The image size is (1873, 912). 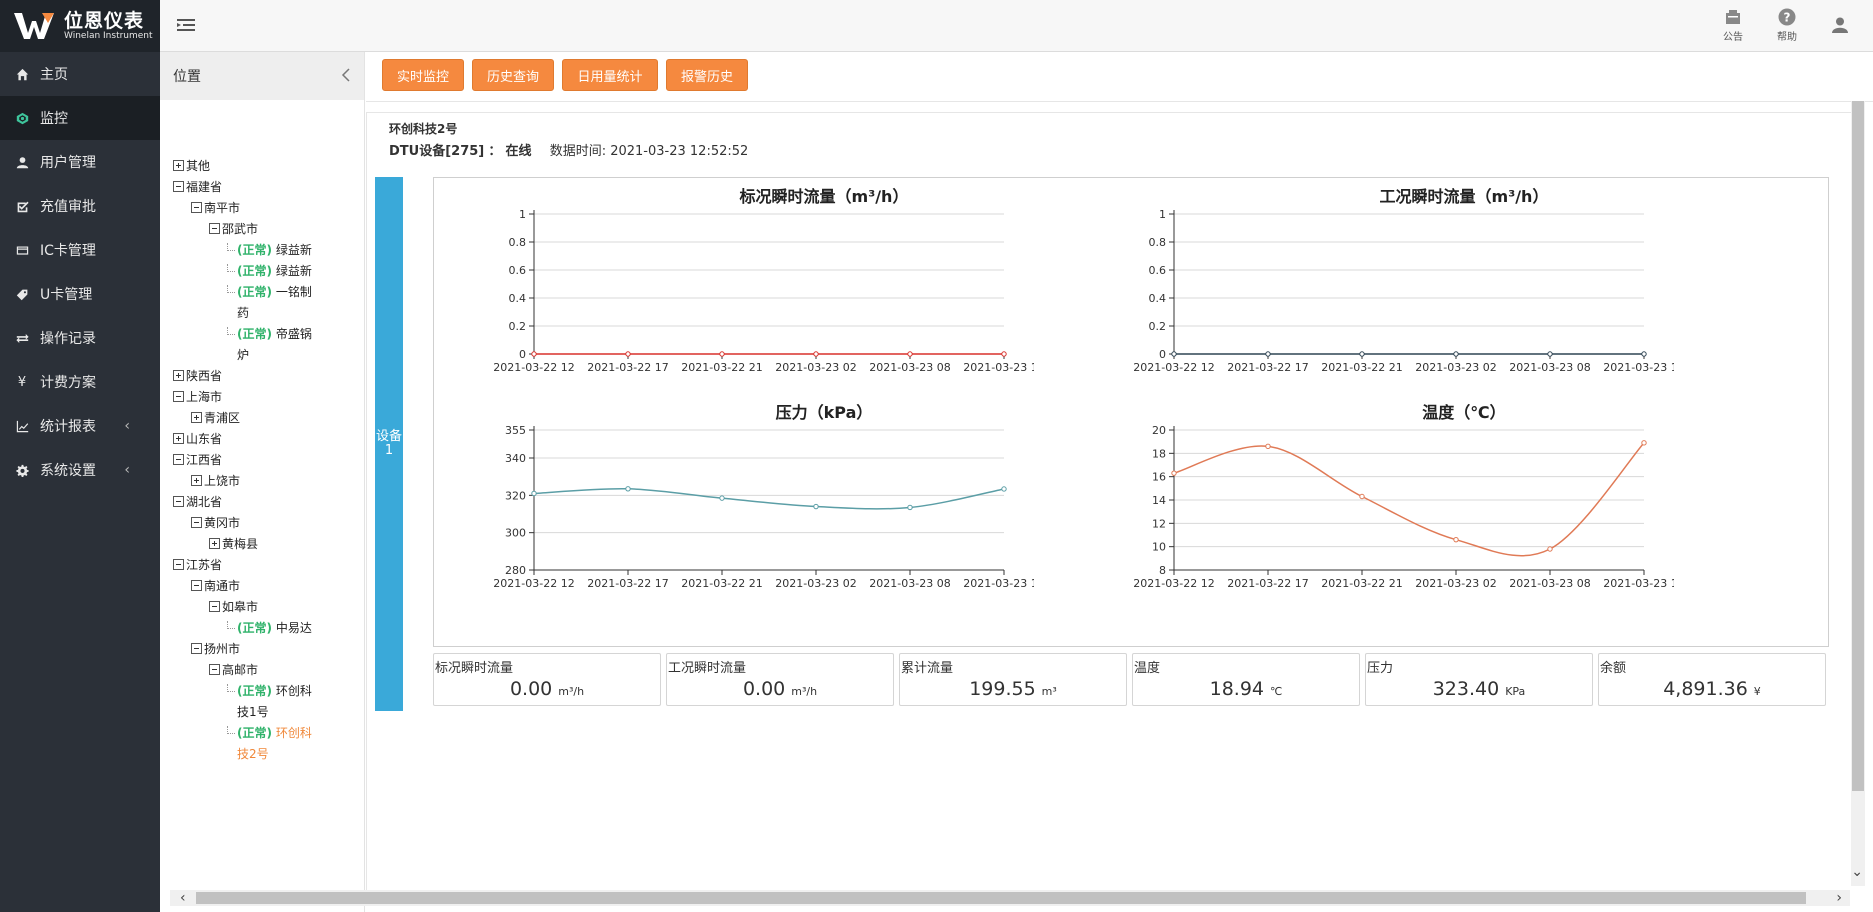 What do you see at coordinates (80, 470) in the screenshot?
I see `sidebar-item-settings: 系统设置 ‹` at bounding box center [80, 470].